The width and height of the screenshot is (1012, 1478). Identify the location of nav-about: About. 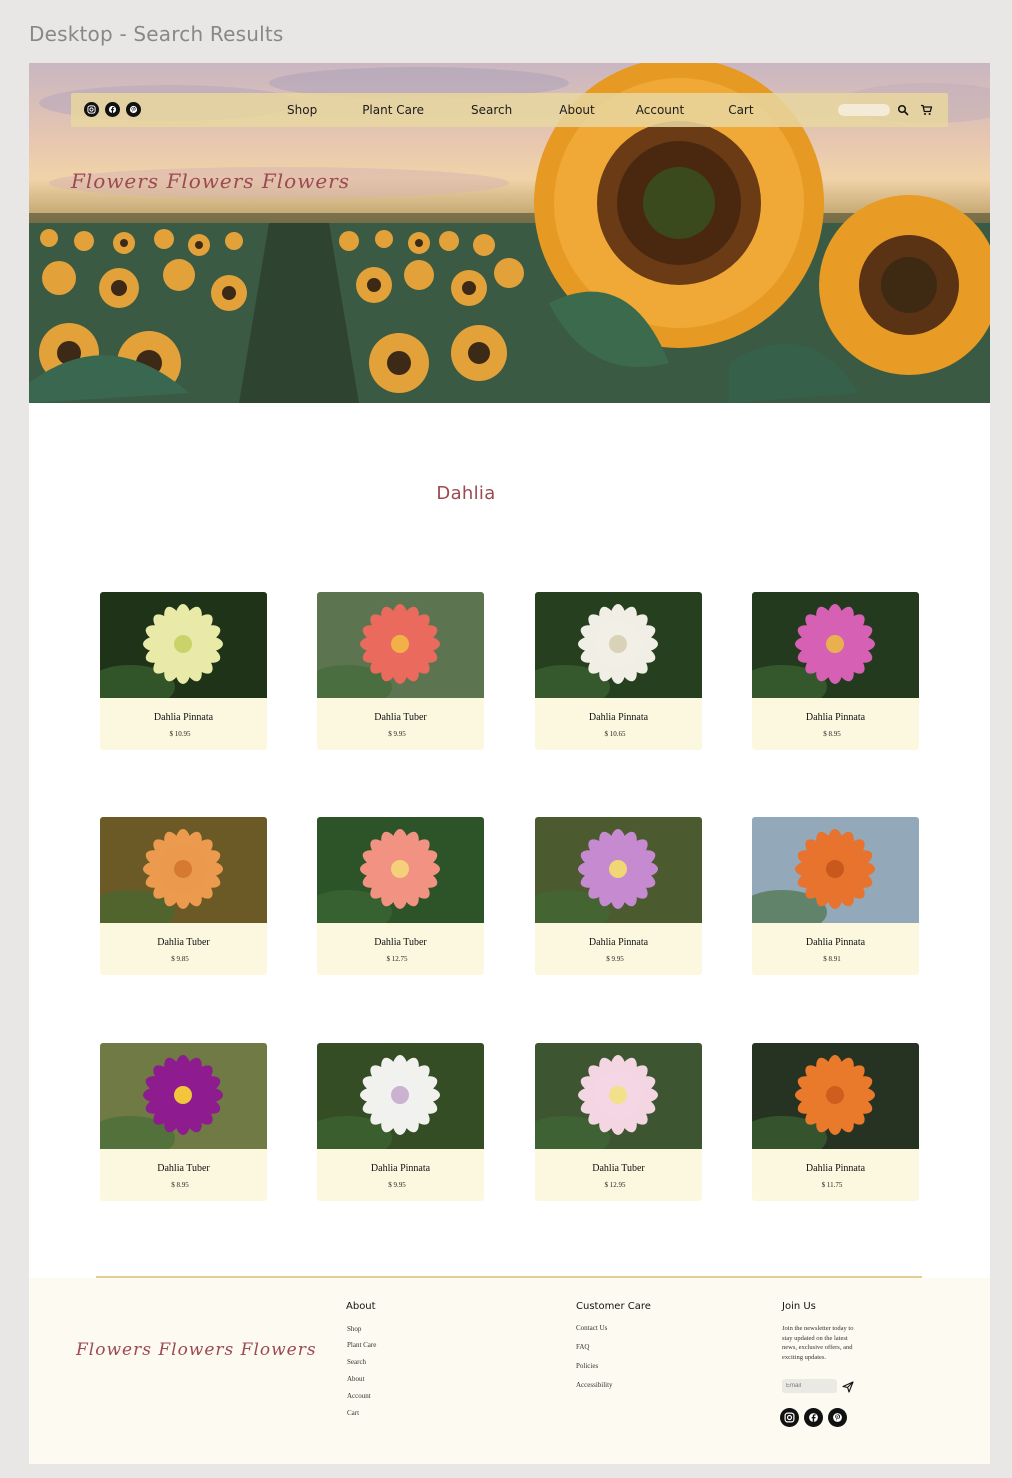
(576, 110).